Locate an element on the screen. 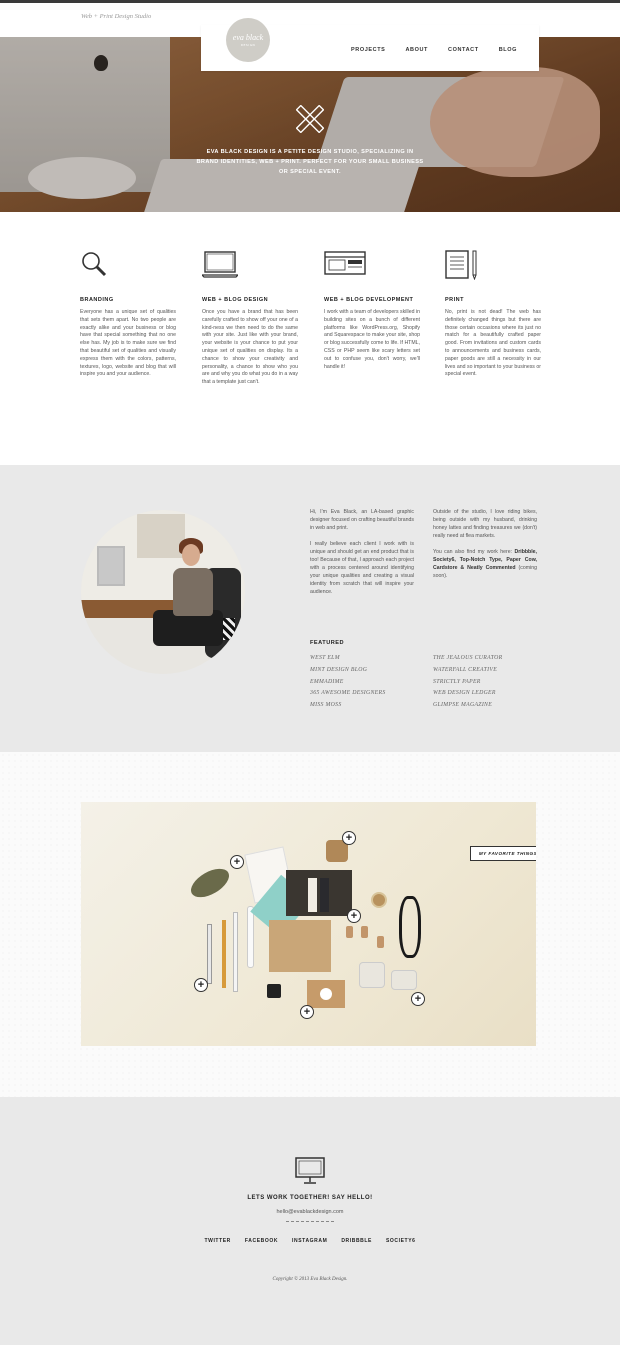 The image size is (620, 1345). featured-heading: FEATURED is located at coordinates (327, 643).